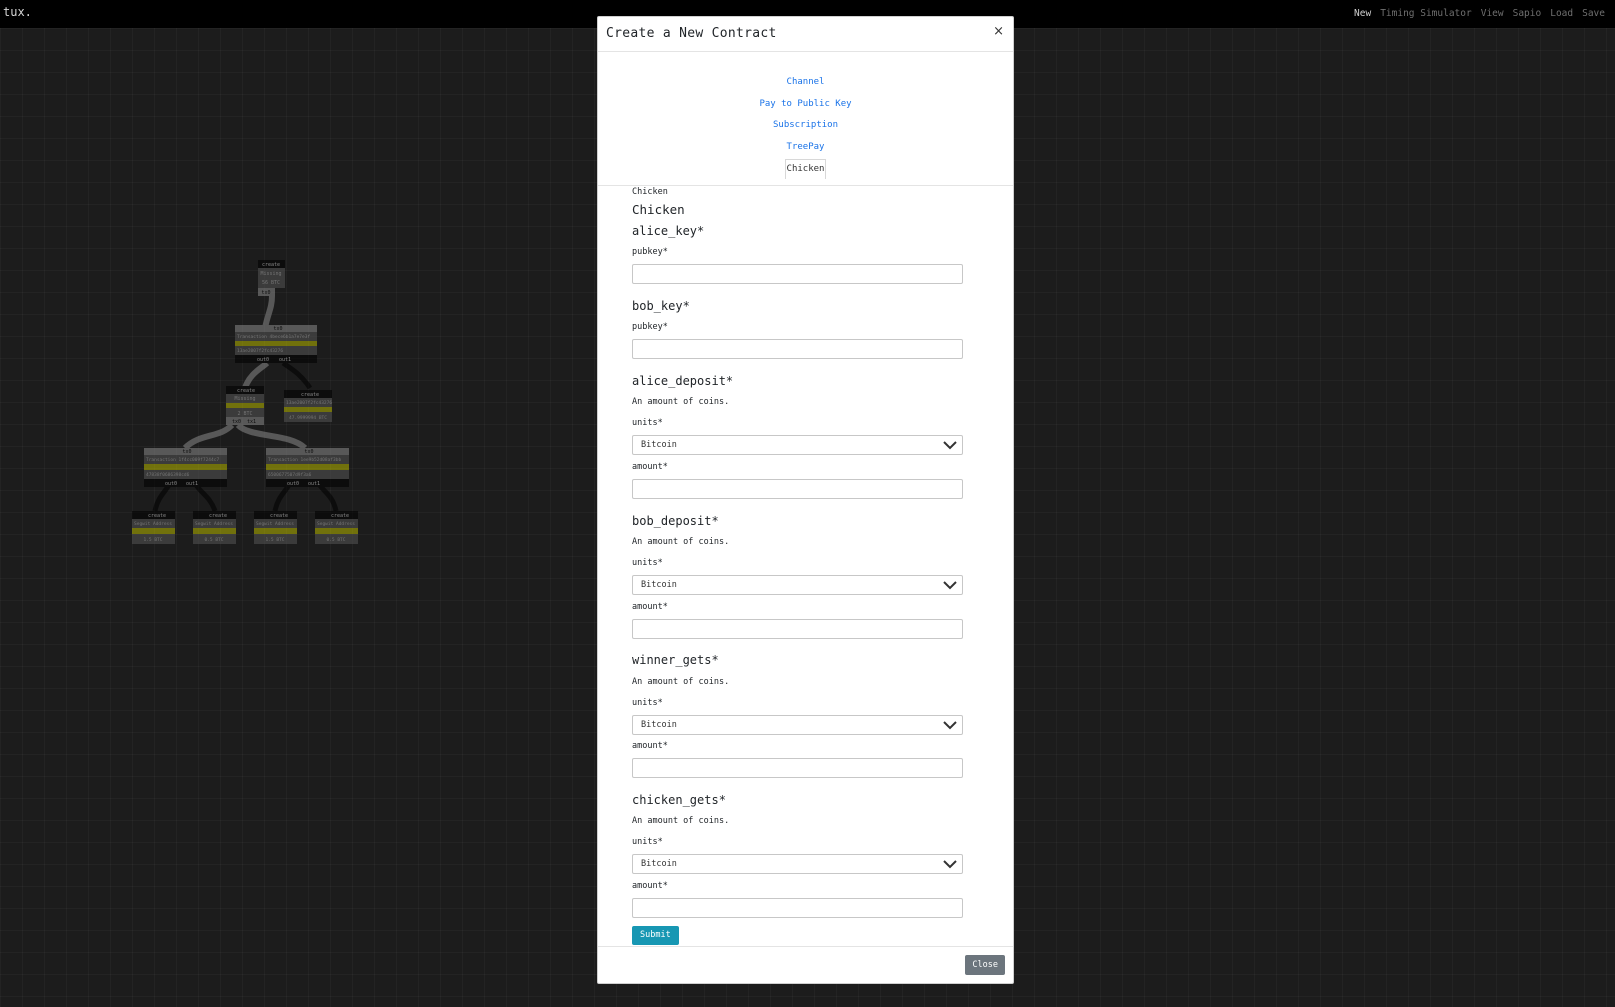 This screenshot has width=1615, height=1007. Describe the element at coordinates (797, 768) in the screenshot. I see `winner-gets-amount-input` at that location.